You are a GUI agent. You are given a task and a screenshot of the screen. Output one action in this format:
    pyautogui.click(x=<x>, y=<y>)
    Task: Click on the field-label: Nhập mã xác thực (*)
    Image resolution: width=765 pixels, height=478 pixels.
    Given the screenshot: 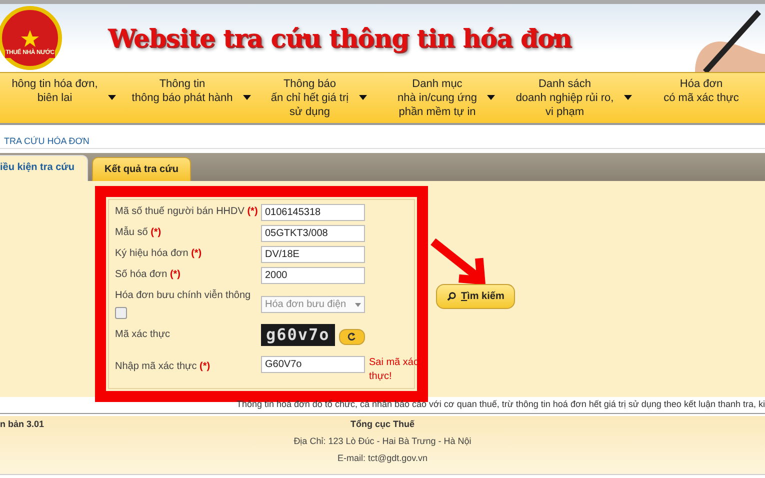 What is the action you would take?
    pyautogui.click(x=162, y=366)
    